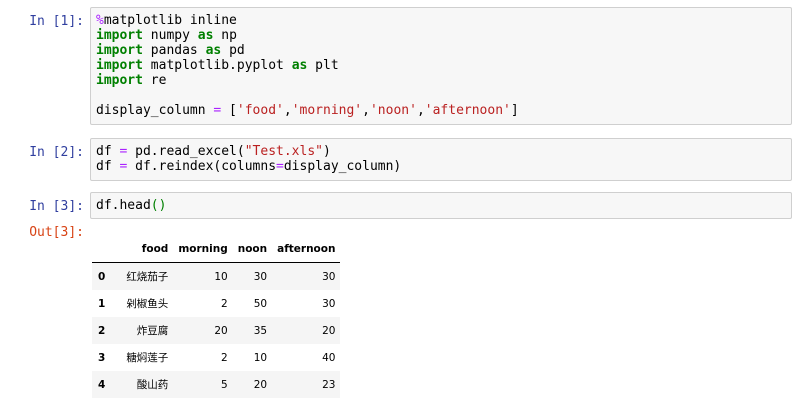 The height and width of the screenshot is (405, 804). What do you see at coordinates (221, 330) in the screenshot?
I see `cell-morning: 20` at bounding box center [221, 330].